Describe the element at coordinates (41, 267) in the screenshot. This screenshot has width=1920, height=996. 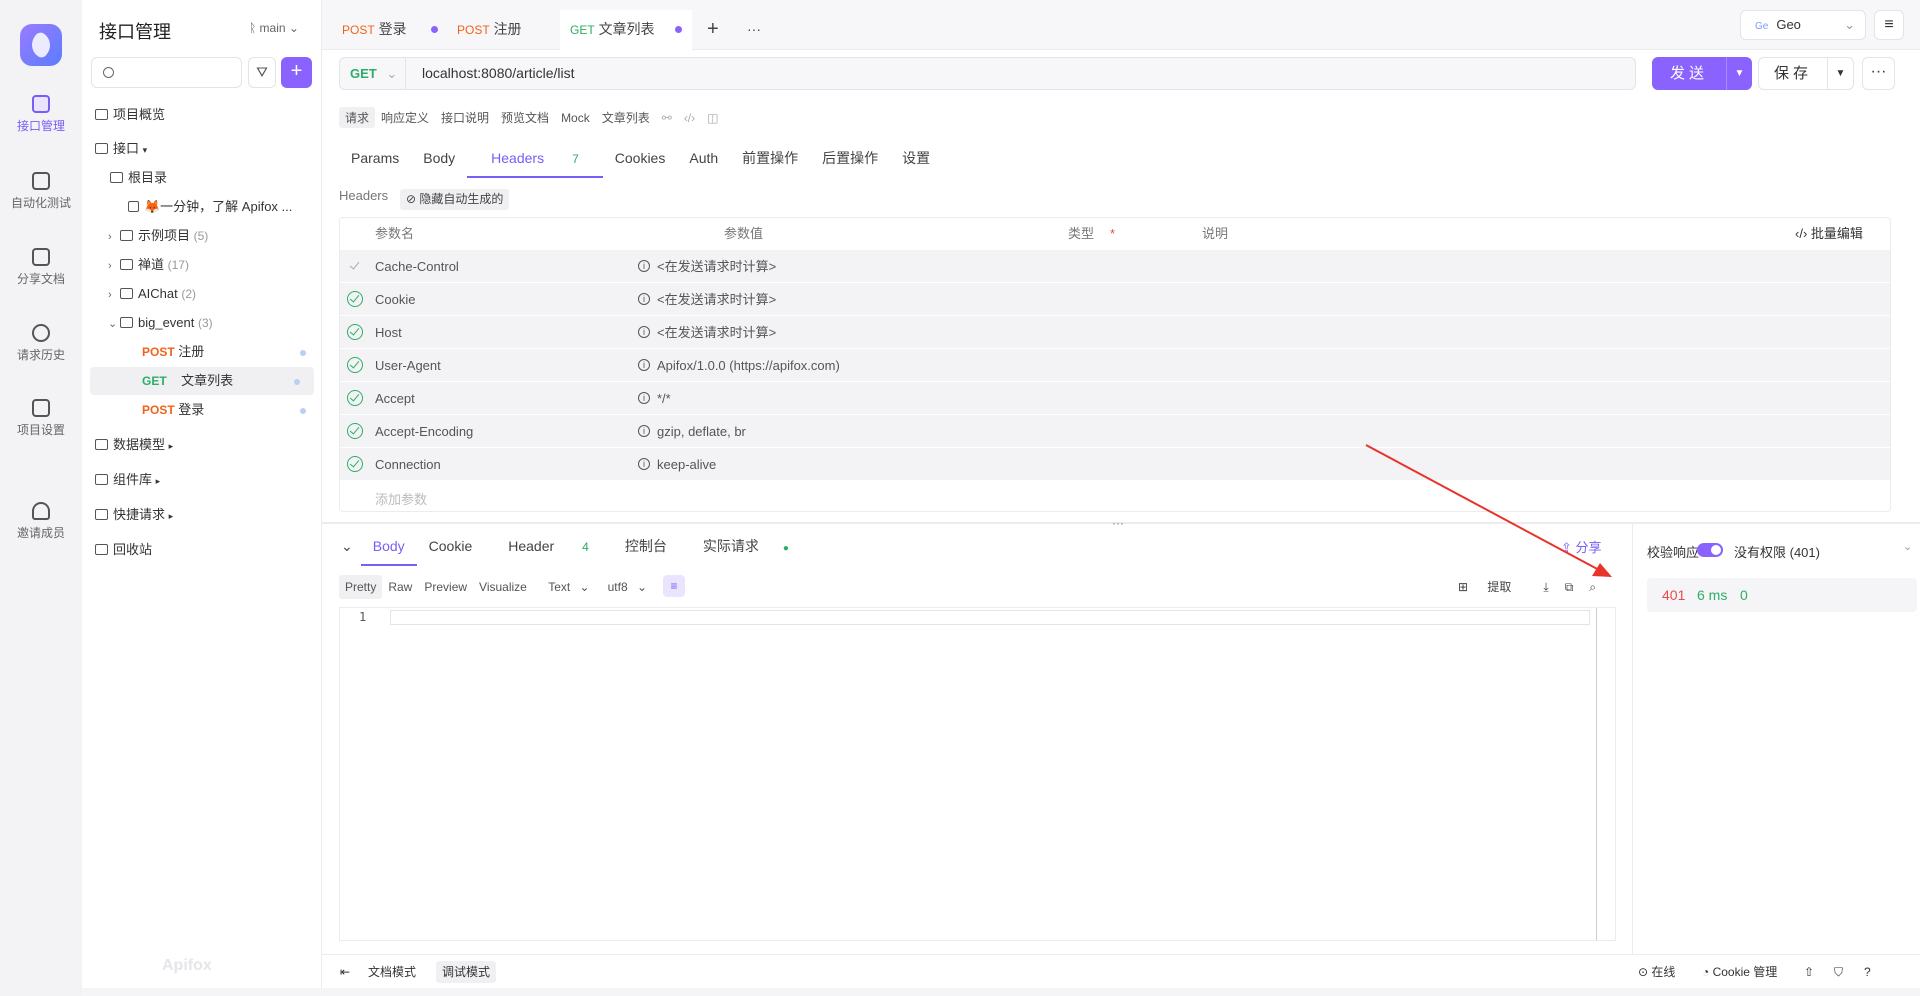
I see `rail-item-share-doc: 分享文档` at that location.